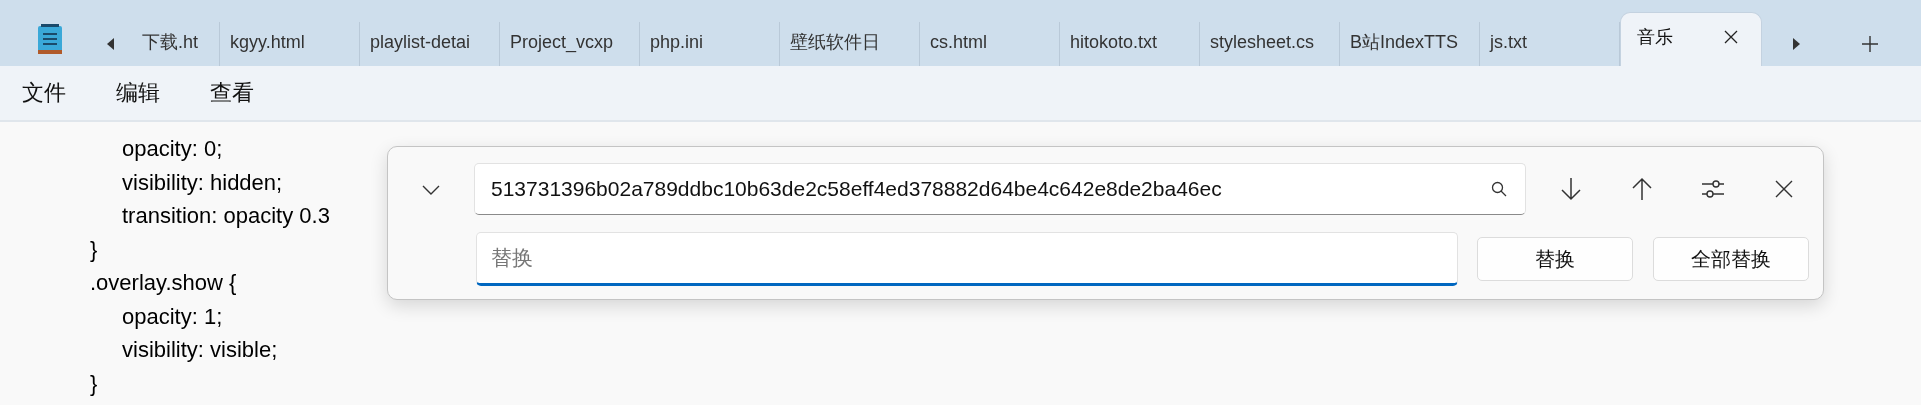 The image size is (1921, 405). Describe the element at coordinates (110, 44) in the screenshot. I see `left-arrow-icon` at that location.